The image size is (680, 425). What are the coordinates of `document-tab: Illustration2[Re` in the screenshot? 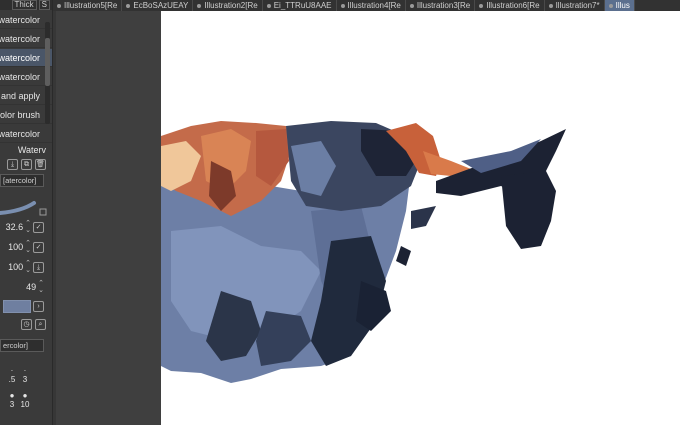 It's located at (228, 5).